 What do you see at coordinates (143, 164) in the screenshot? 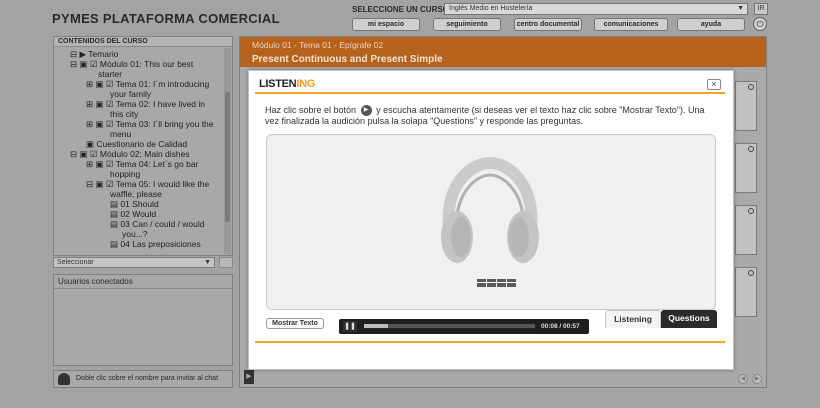
I see `tree-node: ⊞ ▣ ☑ Tema 04: Let´s go bar` at bounding box center [143, 164].